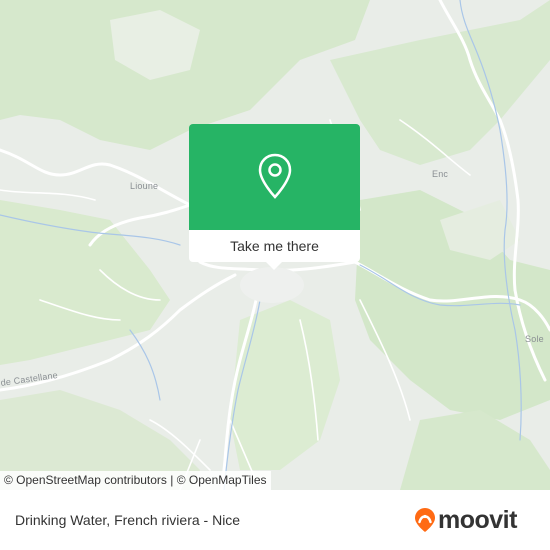 The image size is (550, 550). Describe the element at coordinates (222, 480) in the screenshot. I see `openmaptiles-attribution-link: © OpenMapTiles` at that location.